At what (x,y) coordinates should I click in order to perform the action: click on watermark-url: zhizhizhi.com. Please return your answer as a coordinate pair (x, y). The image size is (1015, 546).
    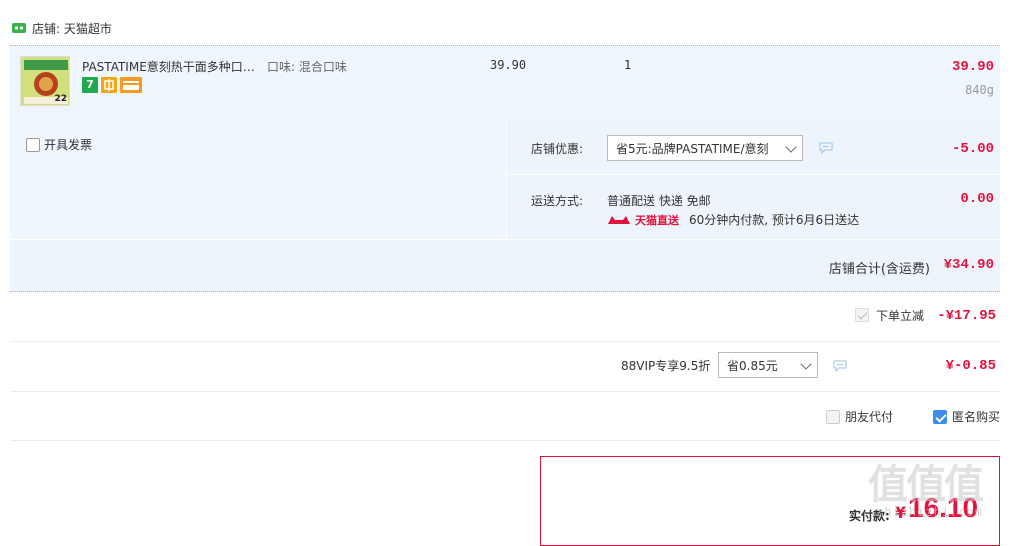
    Looking at the image, I should click on (929, 512).